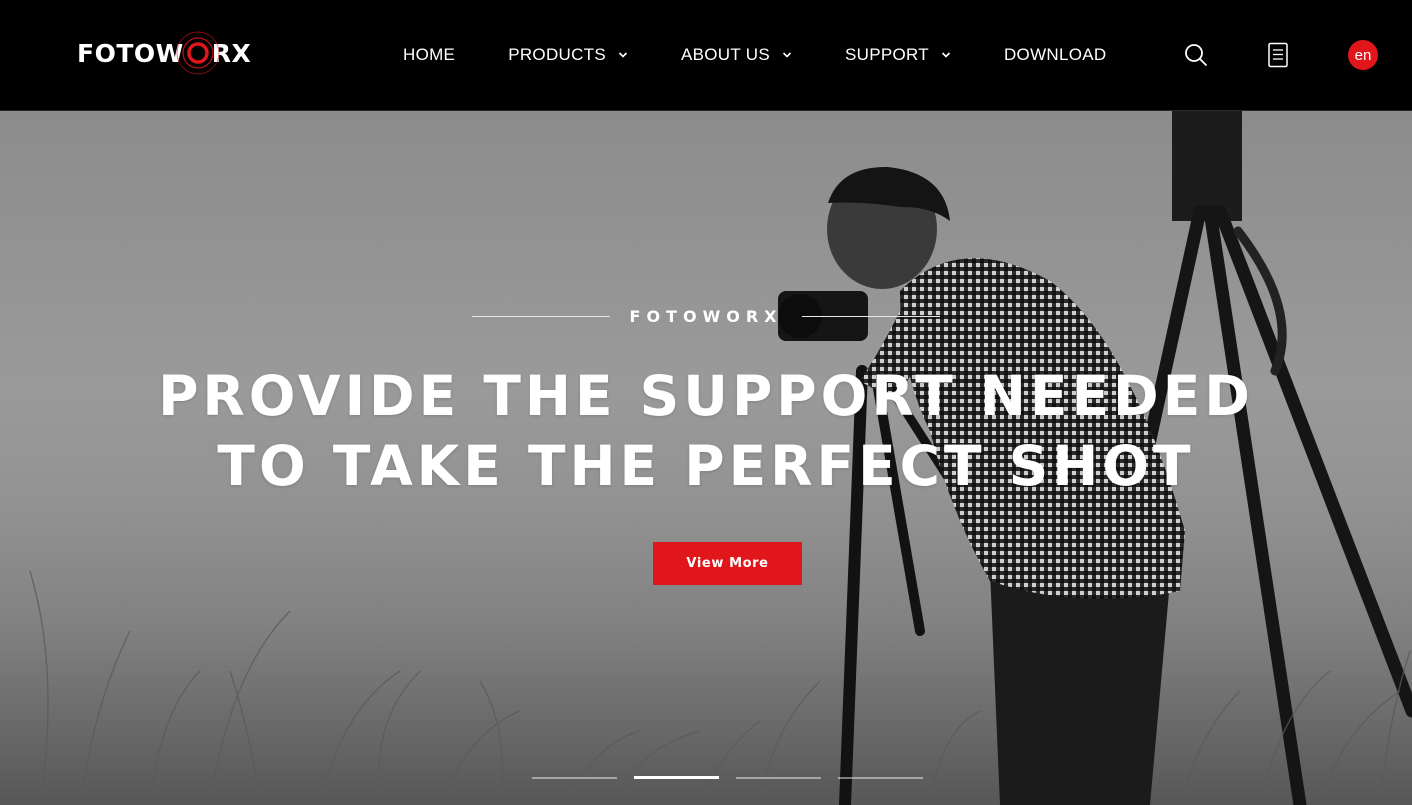 This screenshot has width=1412, height=805. I want to click on eyebrow-text: FOTOWORX, so click(706, 316).